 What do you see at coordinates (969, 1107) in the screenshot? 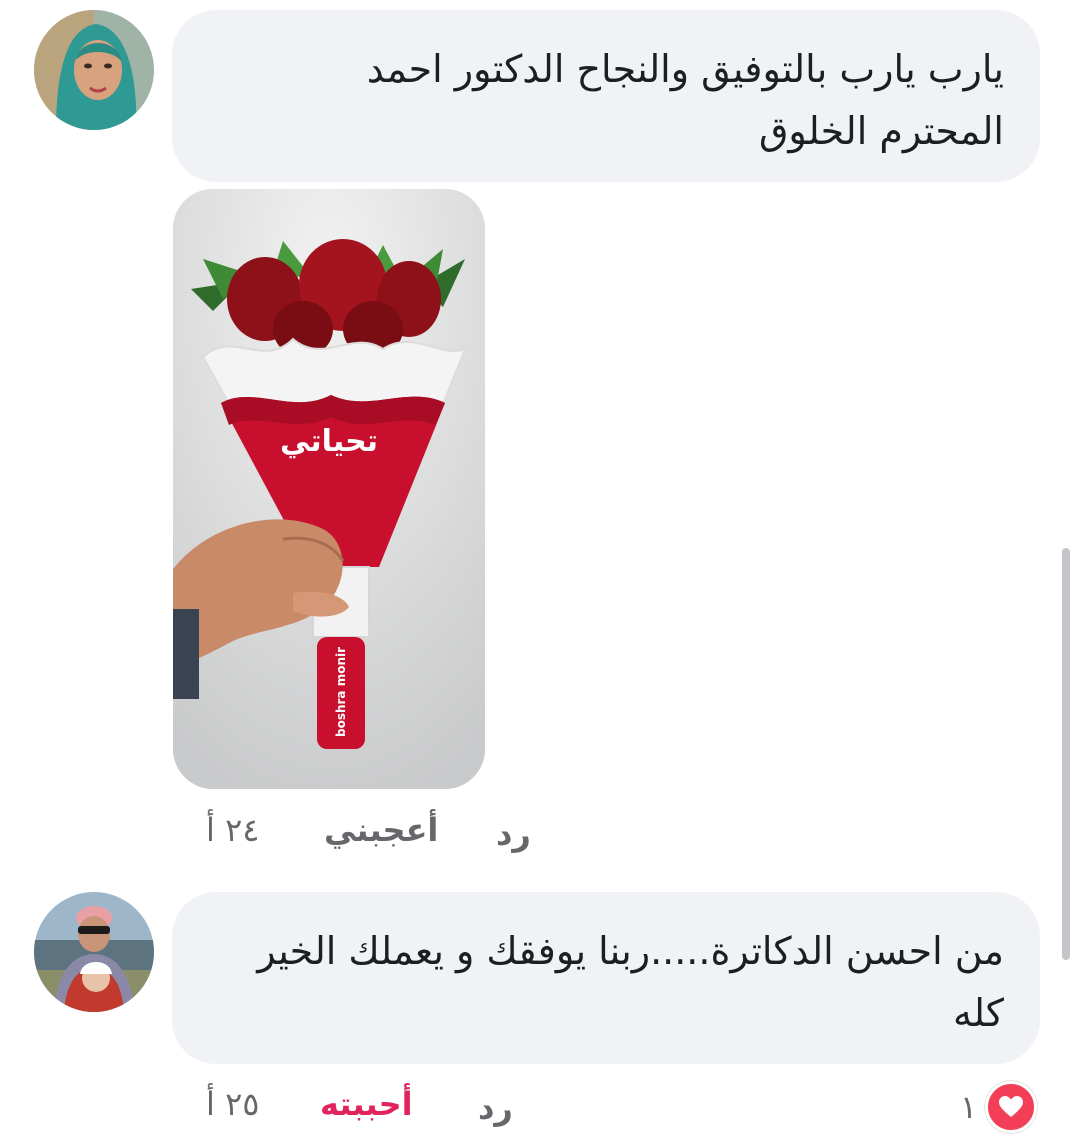
I see `reaction-count: ١` at bounding box center [969, 1107].